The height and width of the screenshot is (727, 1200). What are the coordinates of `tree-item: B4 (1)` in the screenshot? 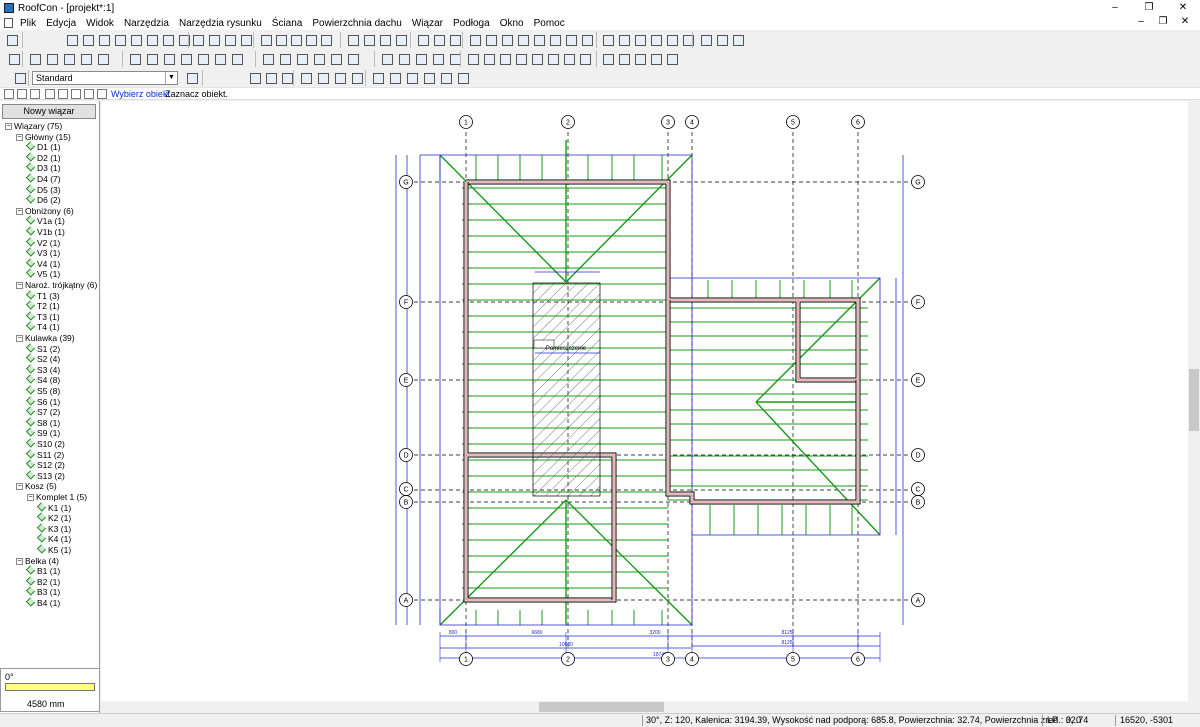 It's located at (42, 603).